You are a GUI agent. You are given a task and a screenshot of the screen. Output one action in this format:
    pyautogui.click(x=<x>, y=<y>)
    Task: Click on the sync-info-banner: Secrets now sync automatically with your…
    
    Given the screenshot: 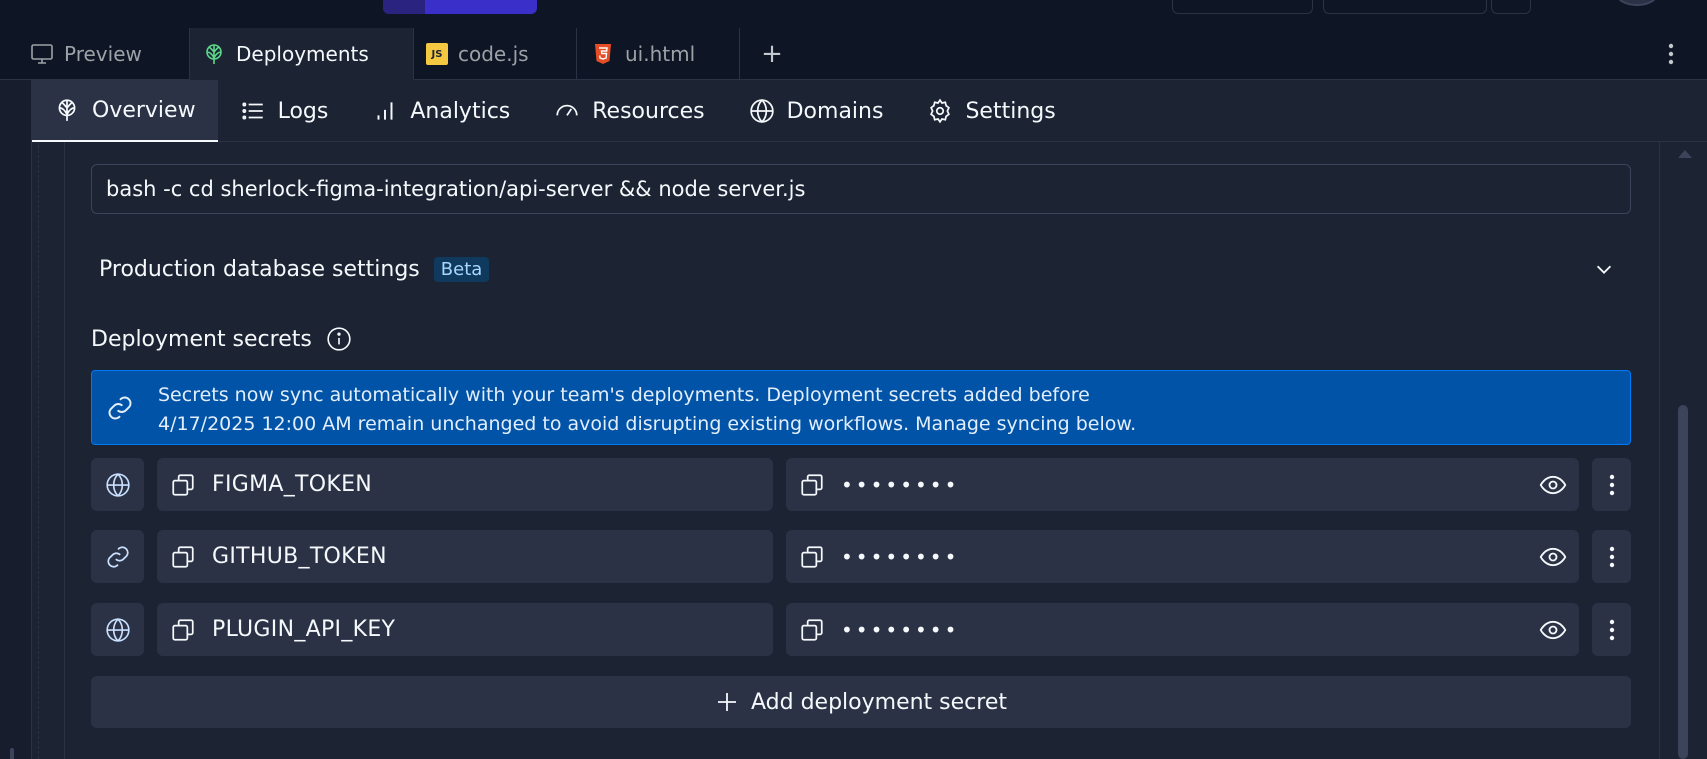 What is the action you would take?
    pyautogui.click(x=861, y=407)
    